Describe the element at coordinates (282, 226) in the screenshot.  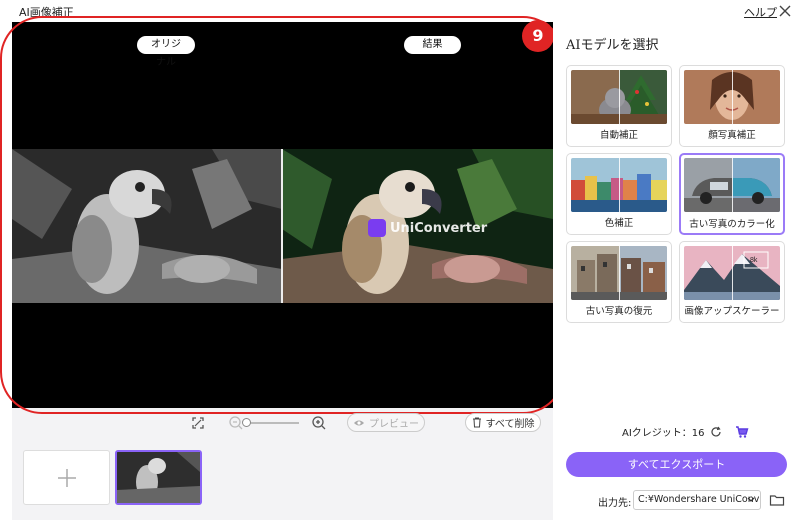
I see `compare-divider` at that location.